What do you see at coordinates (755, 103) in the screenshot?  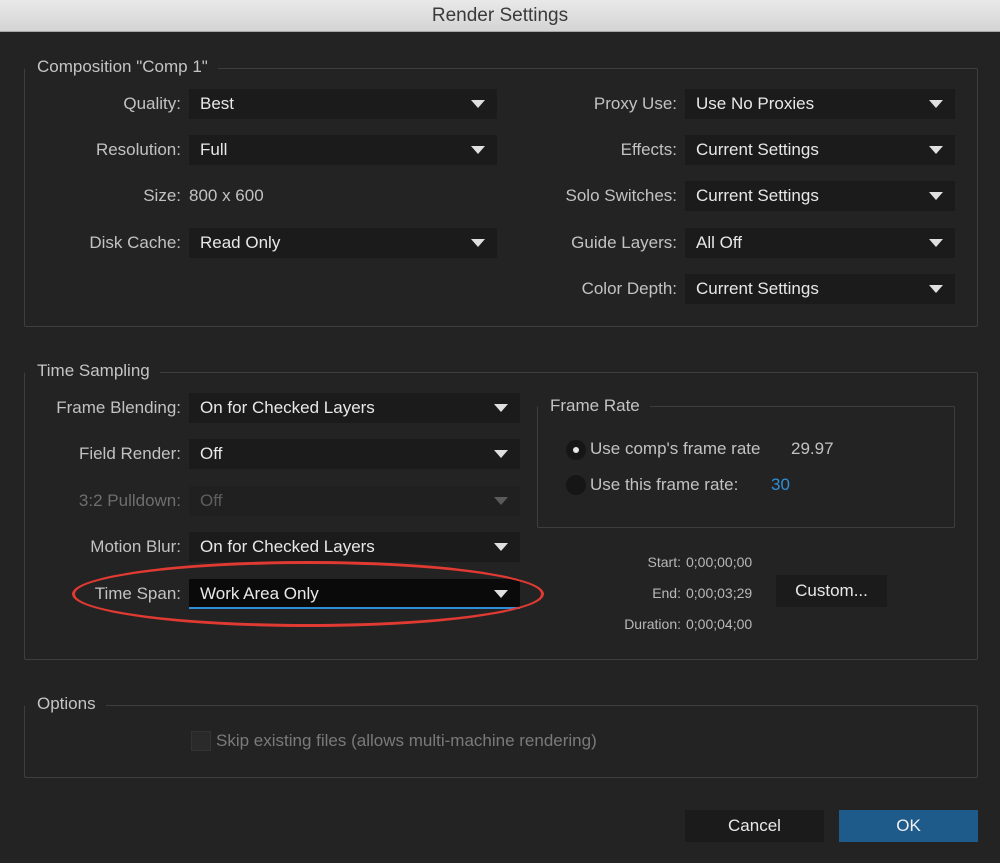 I see `proxy-use-value: Use No Proxies` at bounding box center [755, 103].